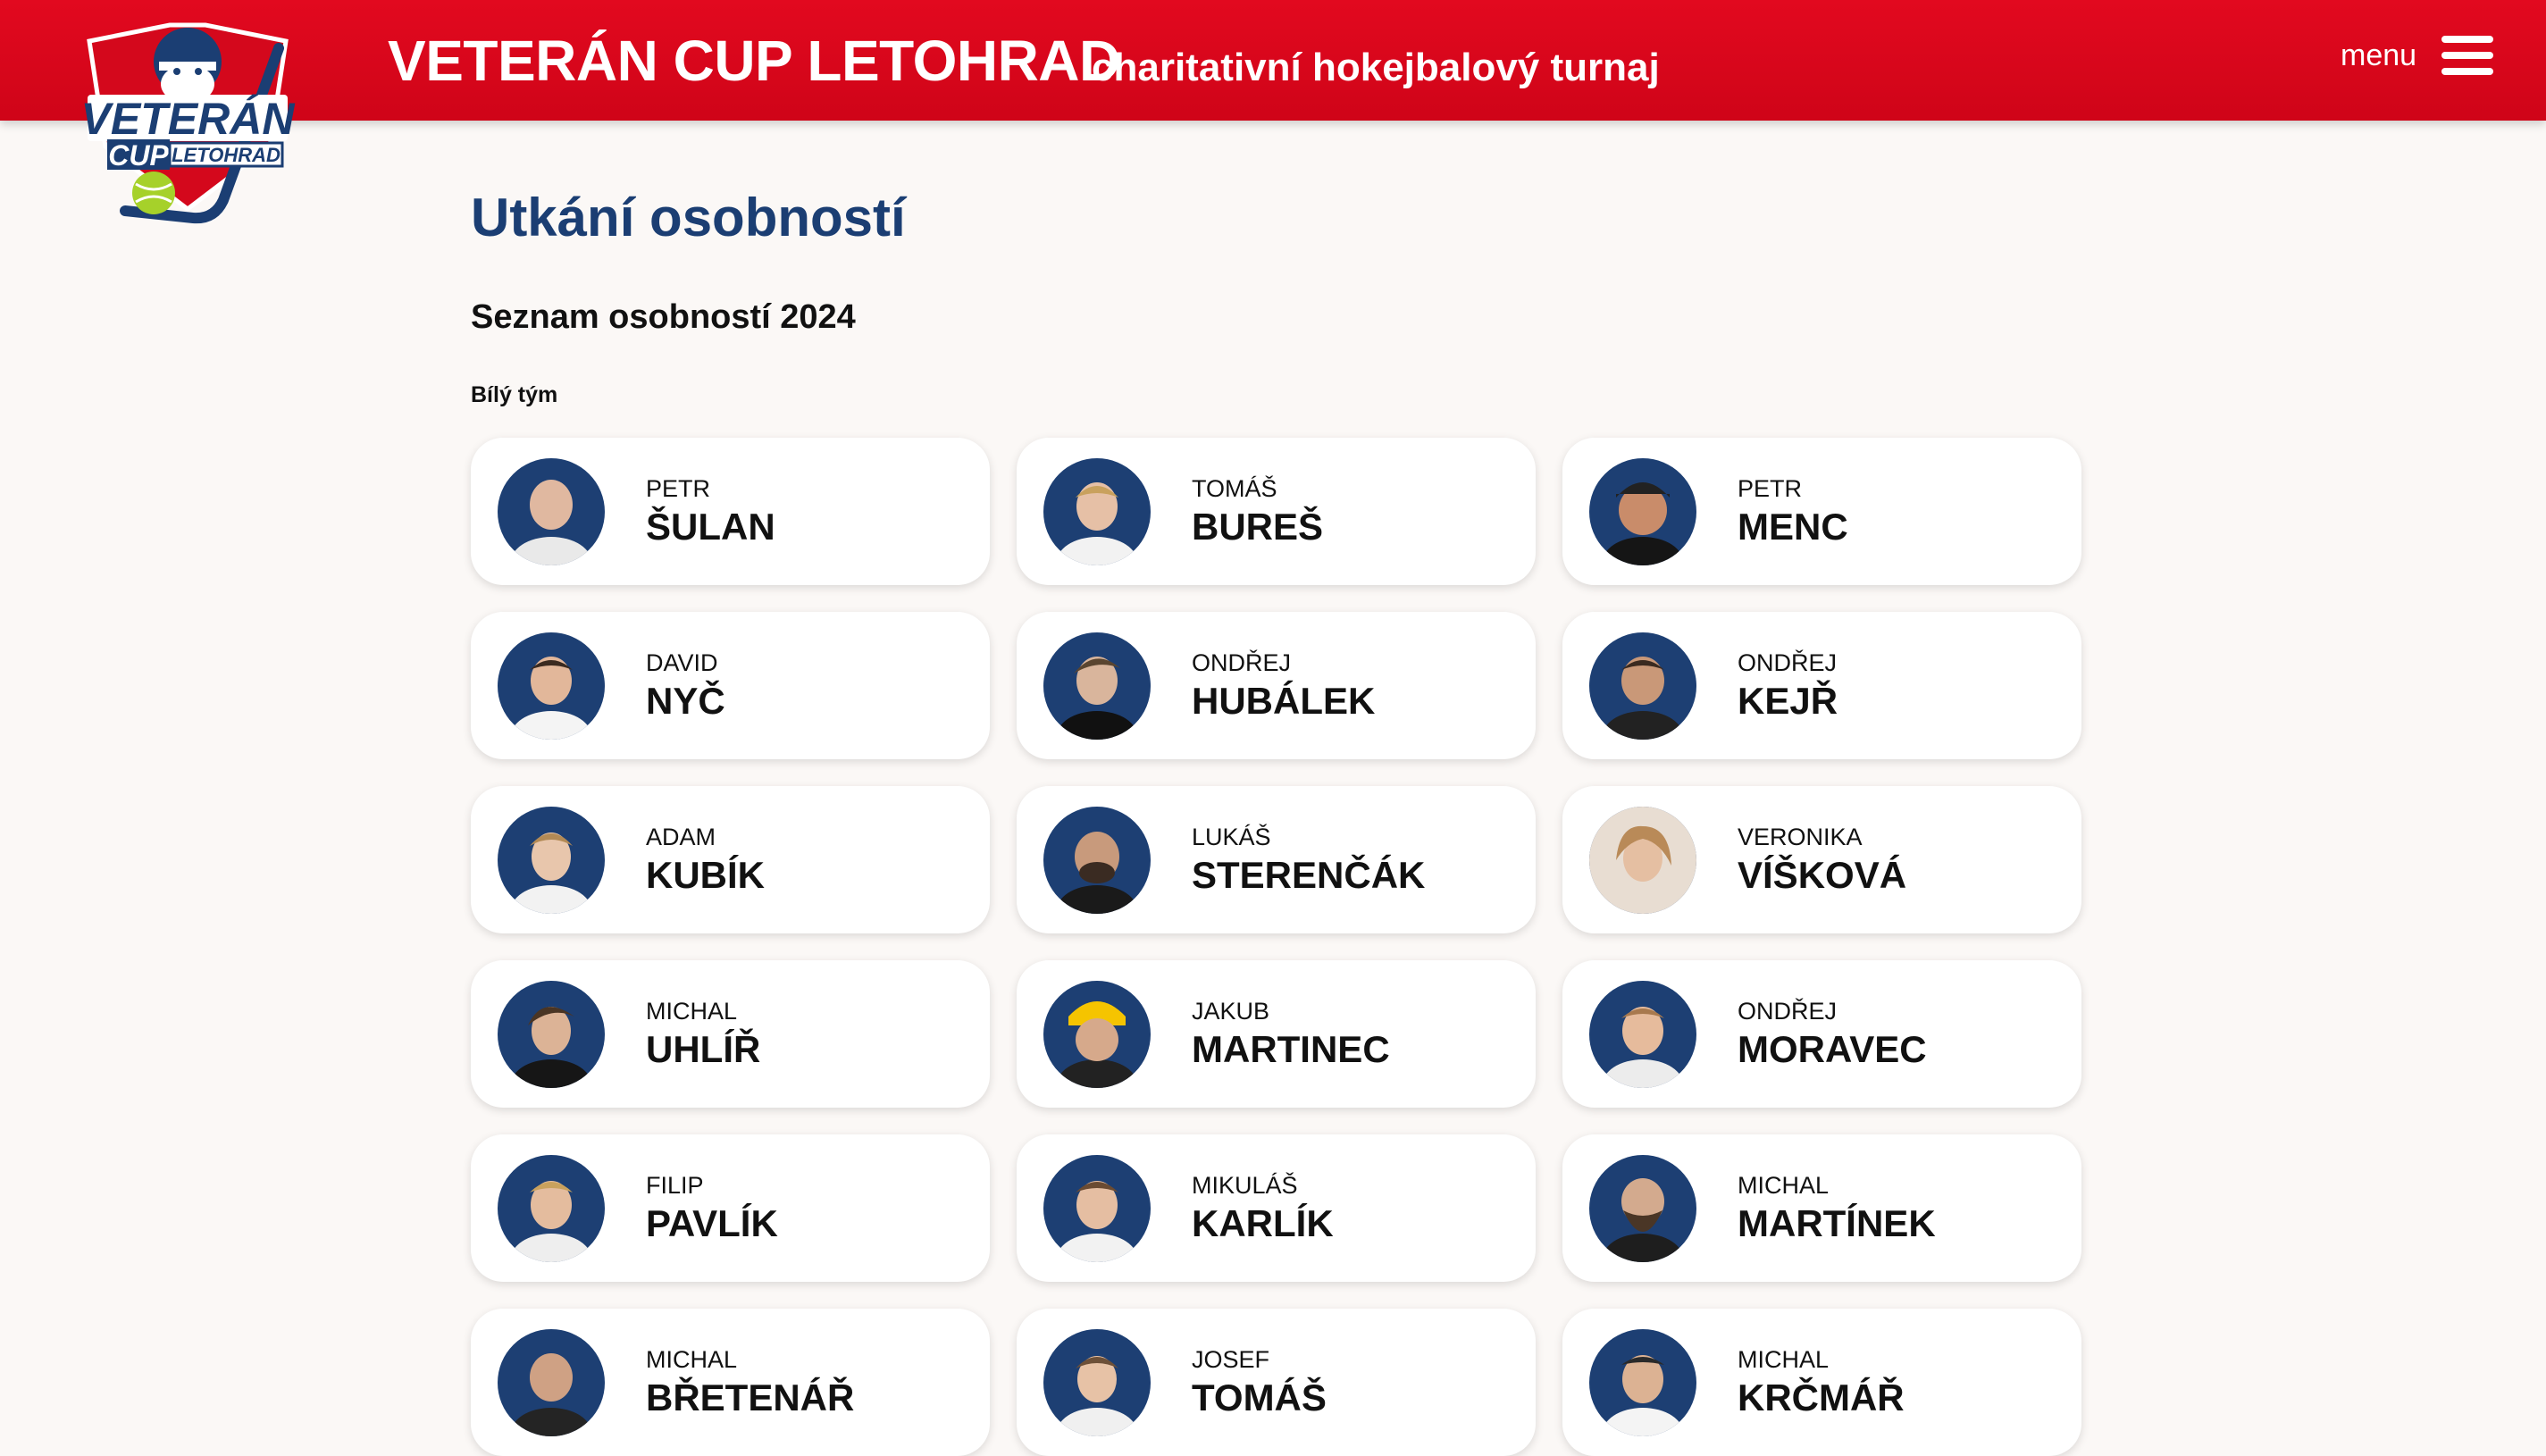 This screenshot has width=2546, height=1456. Describe the element at coordinates (750, 1397) in the screenshot. I see `player-last-name: BŘETENÁŘ` at that location.